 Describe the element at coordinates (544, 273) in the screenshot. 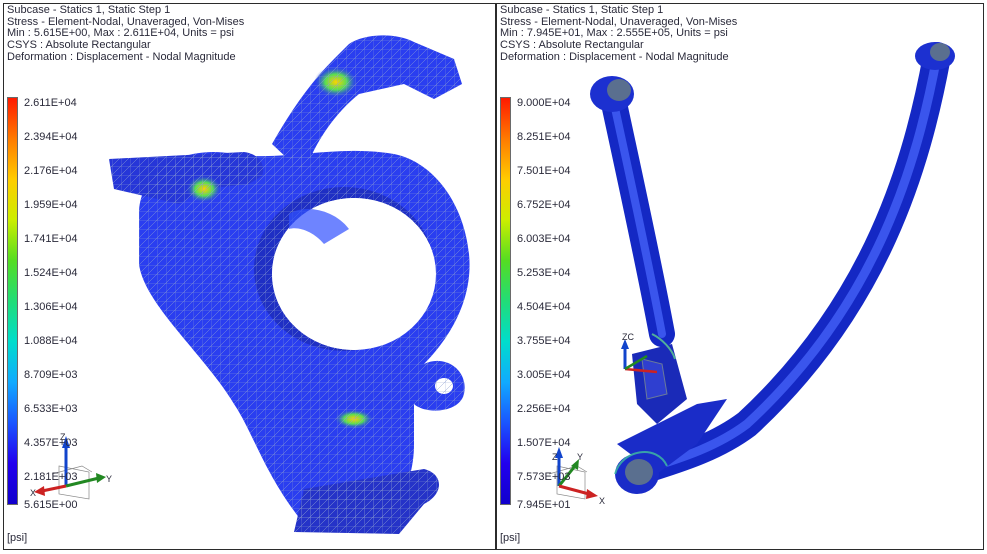

I see `legend-tick: 5.253E+04` at that location.